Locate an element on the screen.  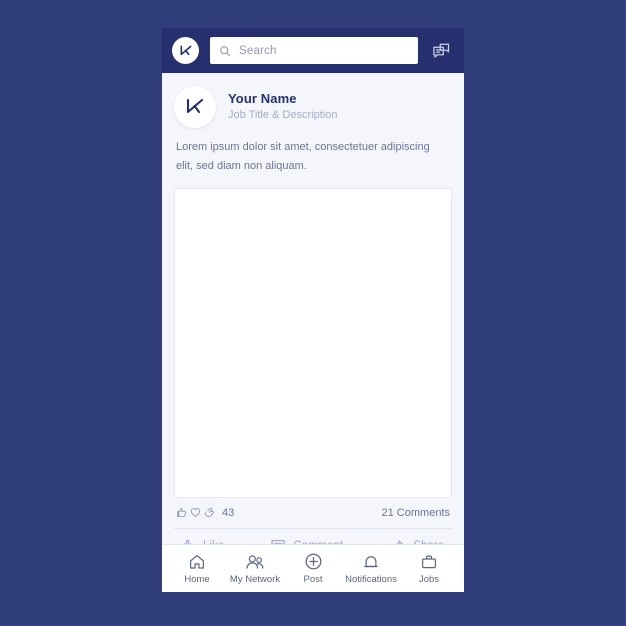
bottom-navigation: Home My Network Post Notifications Jobs is located at coordinates (313, 568).